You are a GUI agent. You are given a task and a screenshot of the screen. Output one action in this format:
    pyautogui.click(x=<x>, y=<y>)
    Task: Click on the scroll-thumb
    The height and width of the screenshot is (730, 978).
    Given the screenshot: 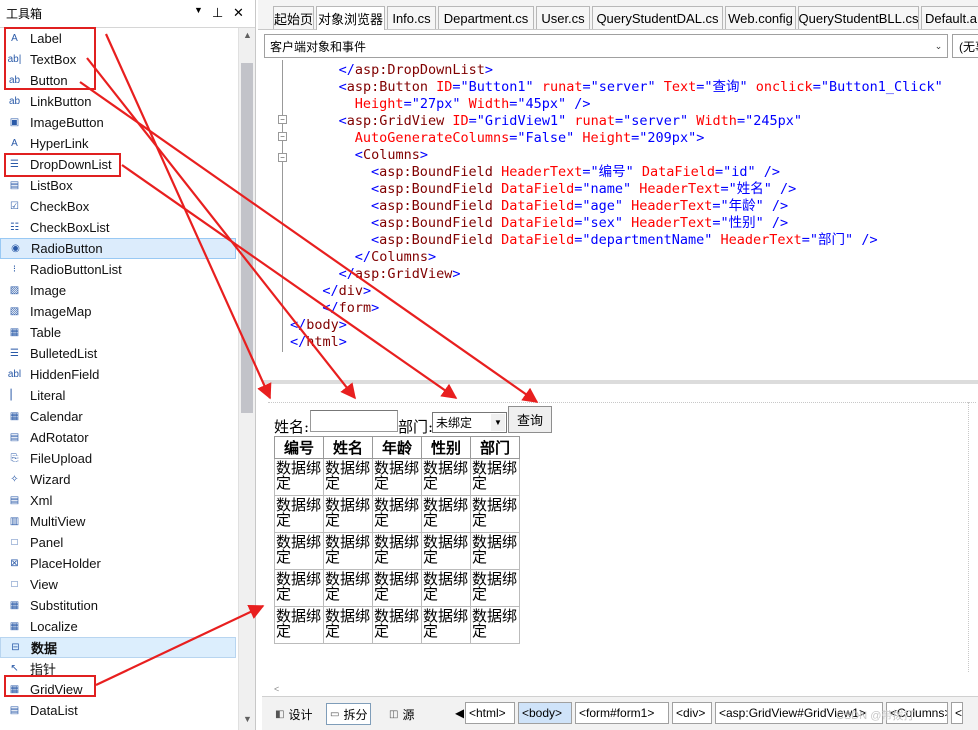 What is the action you would take?
    pyautogui.click(x=247, y=238)
    